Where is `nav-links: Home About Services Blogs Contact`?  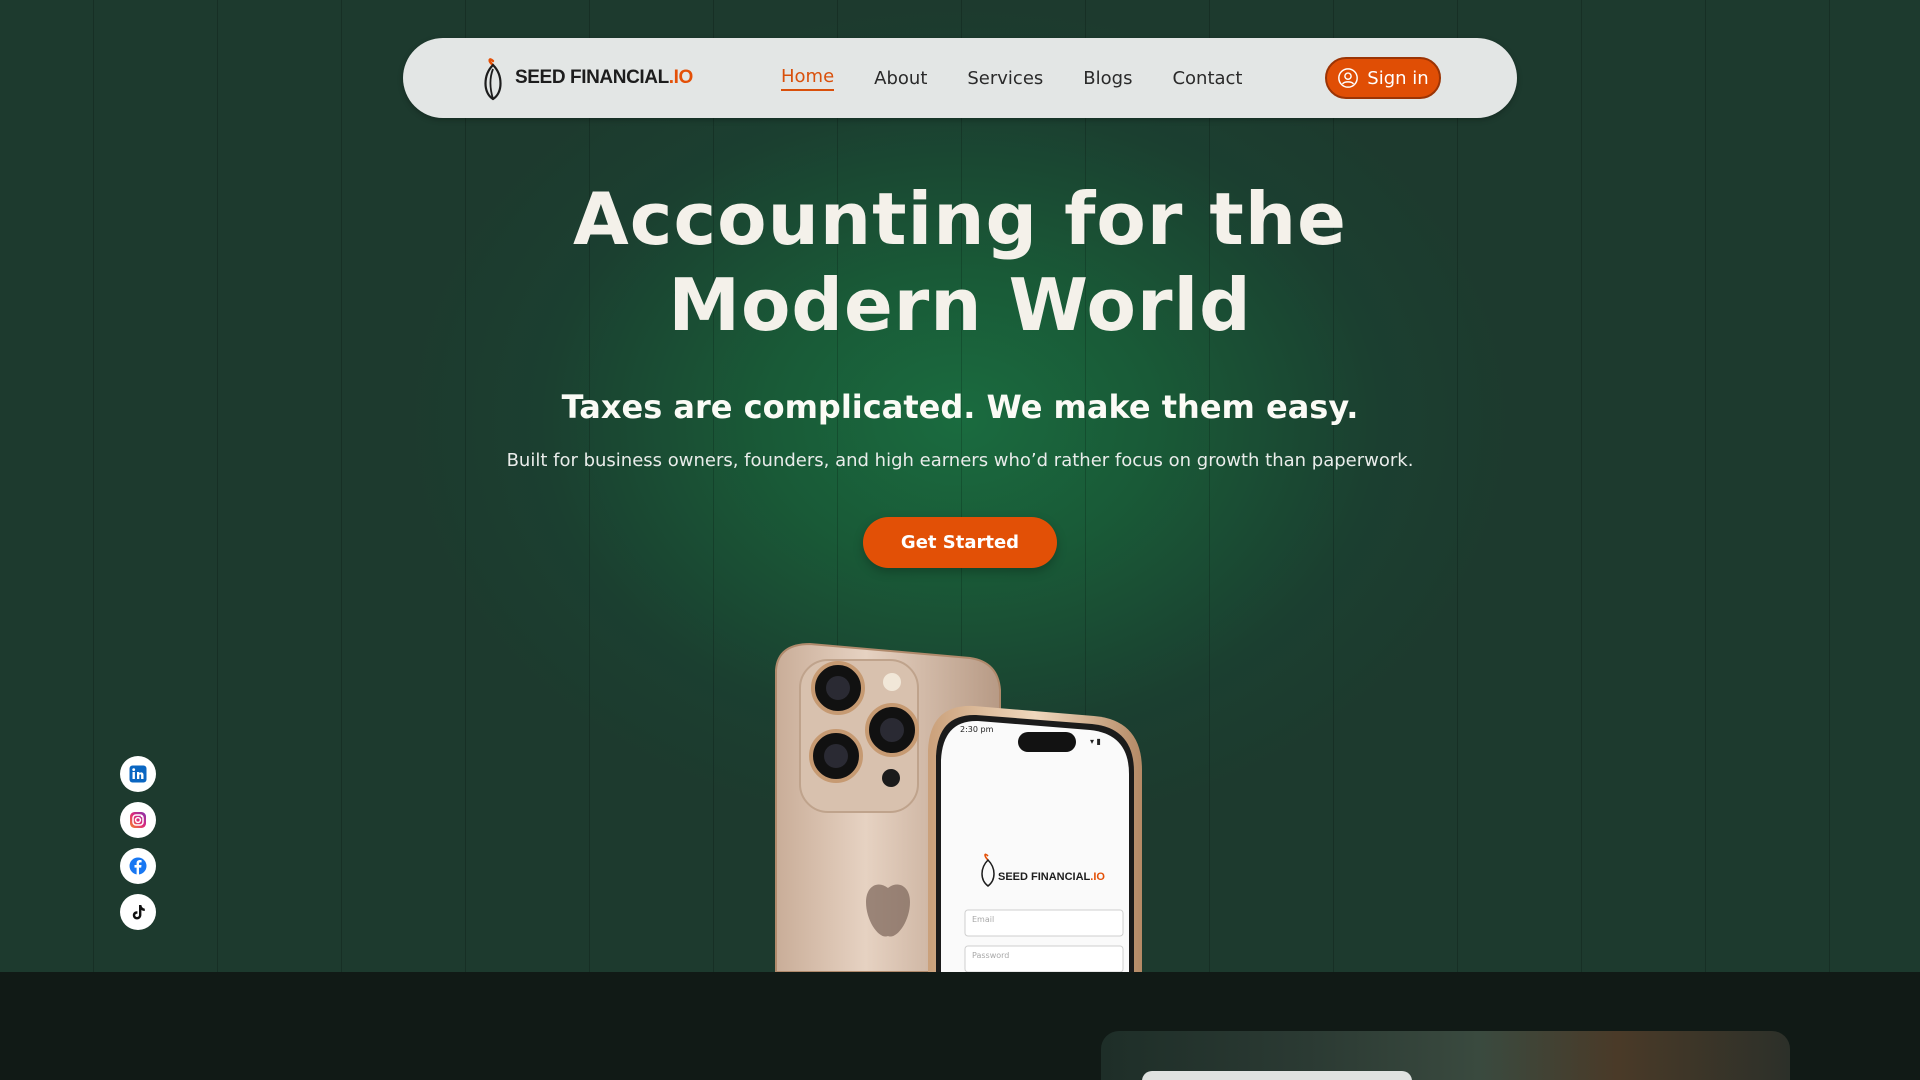
nav-links: Home About Services Blogs Contact is located at coordinates (1031, 78).